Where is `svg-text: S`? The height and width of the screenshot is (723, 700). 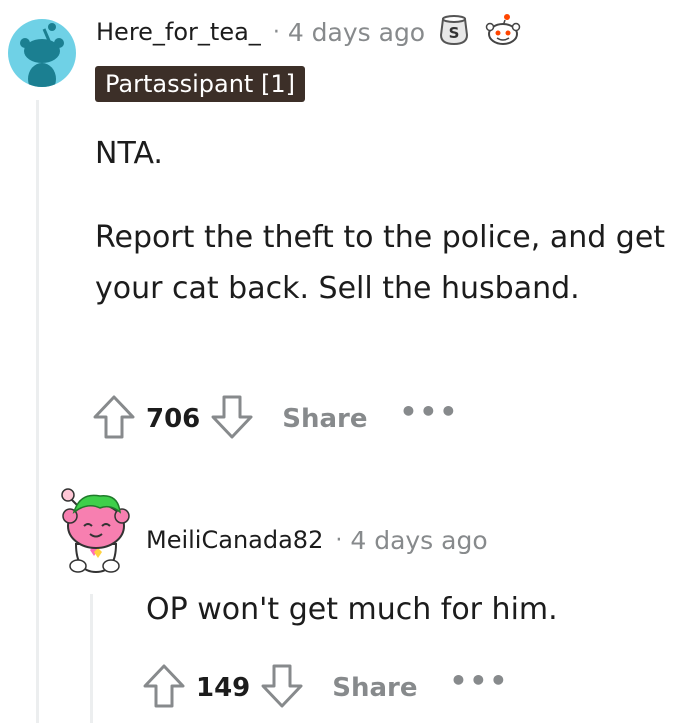
svg-text: S is located at coordinates (454, 33).